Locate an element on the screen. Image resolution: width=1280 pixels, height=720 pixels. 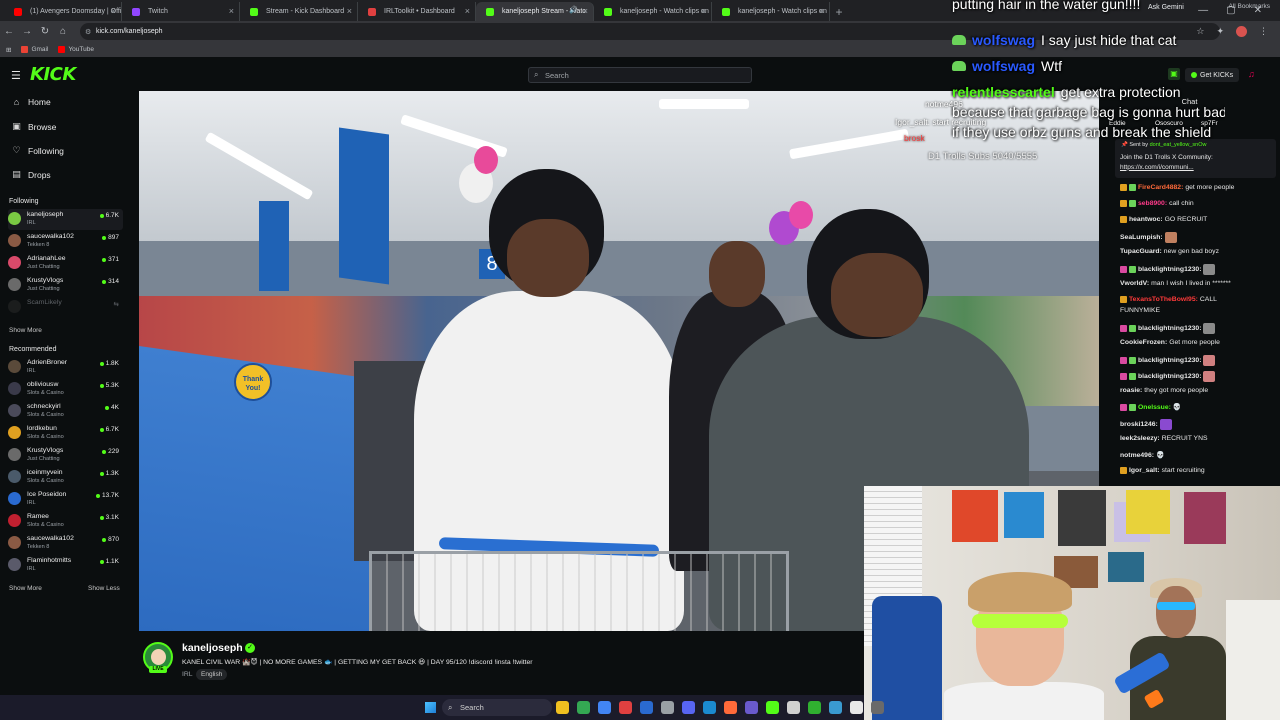
chat-message: Onelssue: 💀 is located at coordinates (1198, 407).